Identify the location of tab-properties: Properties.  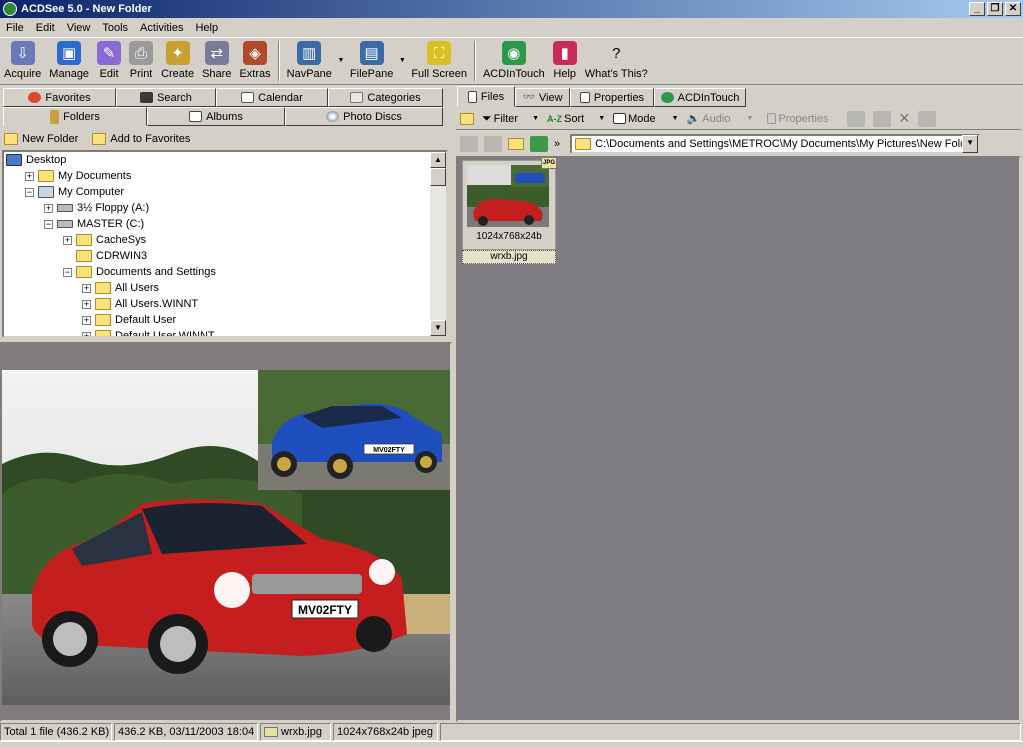
(612, 97).